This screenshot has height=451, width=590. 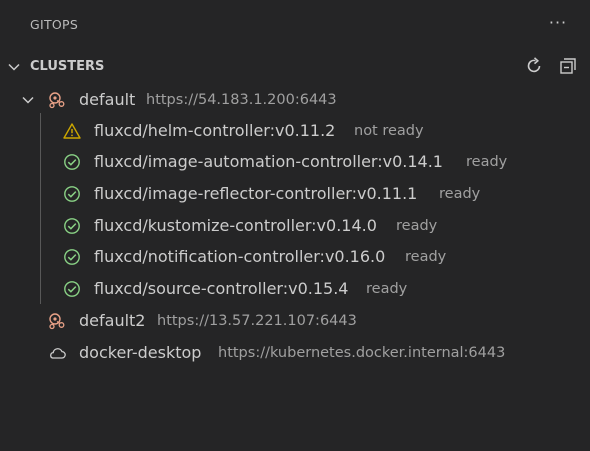 What do you see at coordinates (235, 225) in the screenshot?
I see `controller-name: fluxcd/kustomize-controller:v0.14.0` at bounding box center [235, 225].